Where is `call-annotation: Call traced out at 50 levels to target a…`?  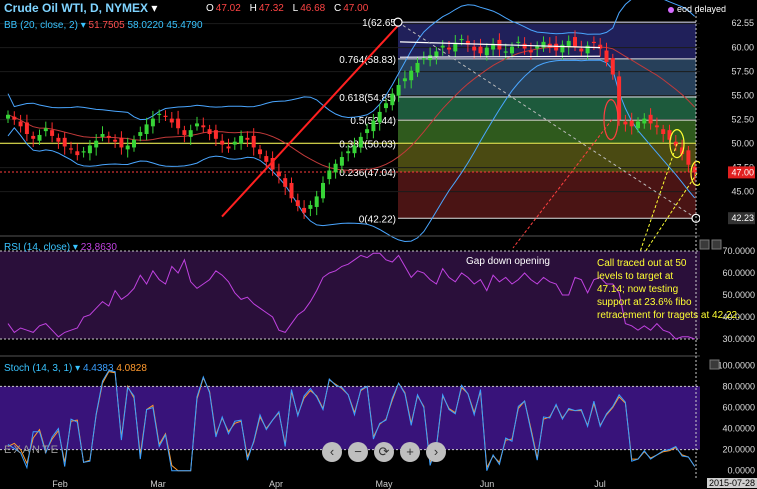 call-annotation: Call traced out at 50 levels to target a… is located at coordinates (668, 289).